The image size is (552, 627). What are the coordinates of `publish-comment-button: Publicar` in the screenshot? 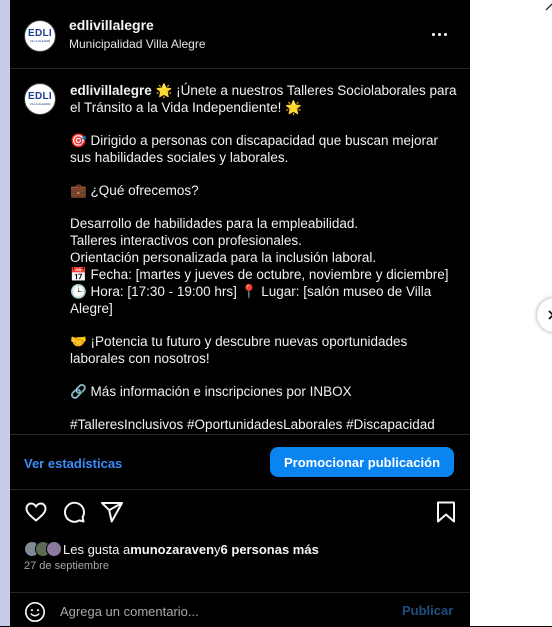 It's located at (427, 610).